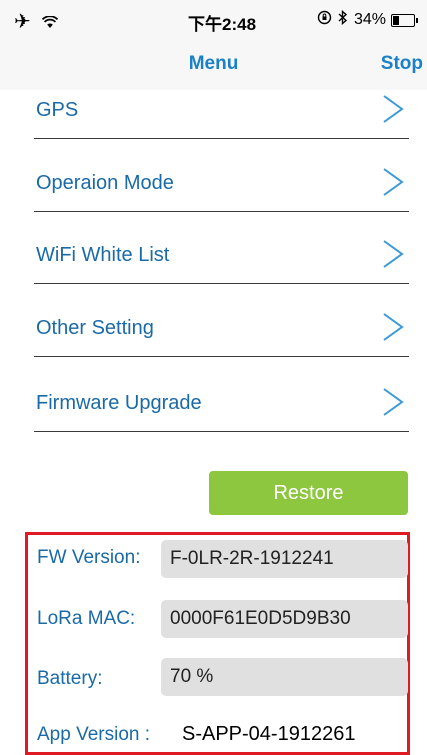  What do you see at coordinates (105, 183) in the screenshot?
I see `menu-item-label: Operaion Mode` at bounding box center [105, 183].